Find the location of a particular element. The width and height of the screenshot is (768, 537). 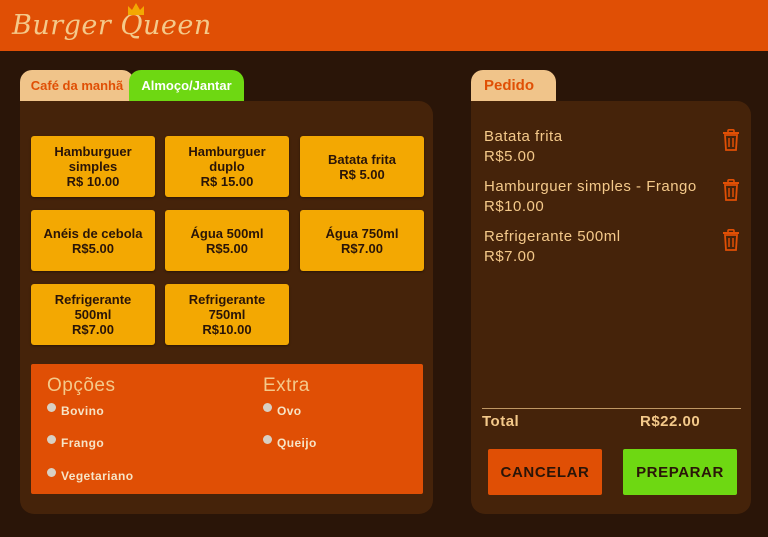

extra-queijo-radio: Queijo is located at coordinates (290, 442).